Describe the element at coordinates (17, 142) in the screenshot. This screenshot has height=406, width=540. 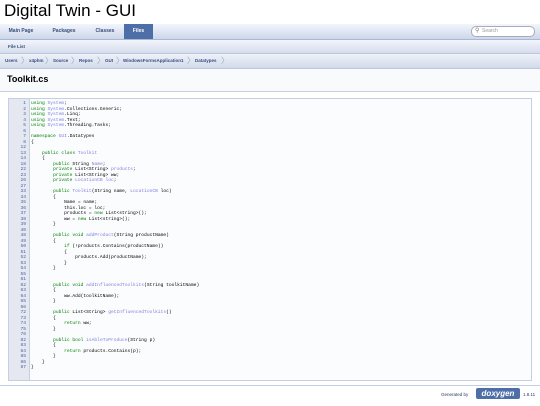
I see `line-number: 8` at that location.